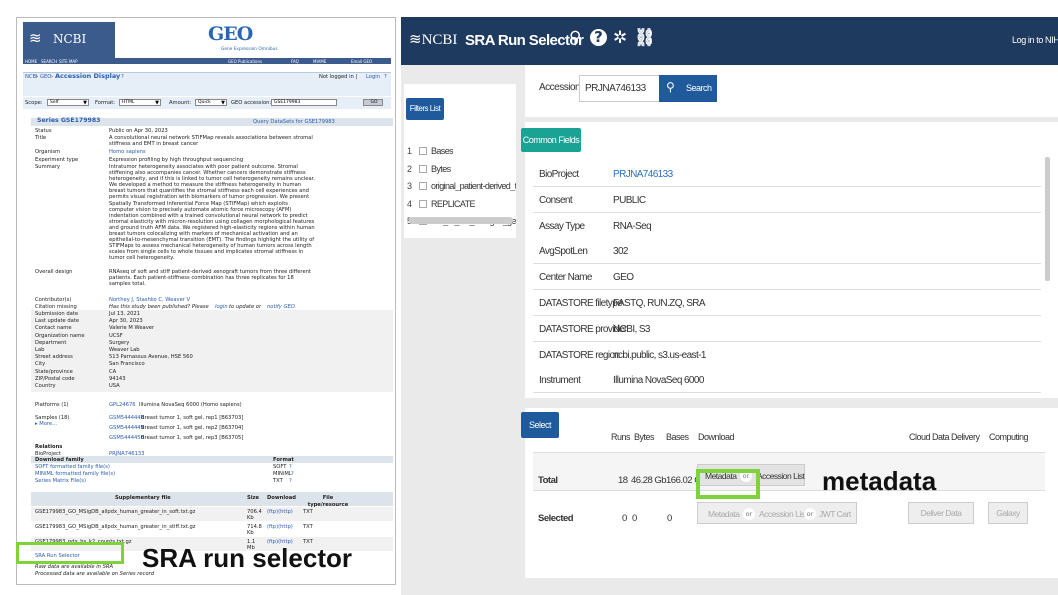 The image size is (1058, 595). What do you see at coordinates (643, 174) in the screenshot?
I see `bioproject-link: PRJNA746133` at bounding box center [643, 174].